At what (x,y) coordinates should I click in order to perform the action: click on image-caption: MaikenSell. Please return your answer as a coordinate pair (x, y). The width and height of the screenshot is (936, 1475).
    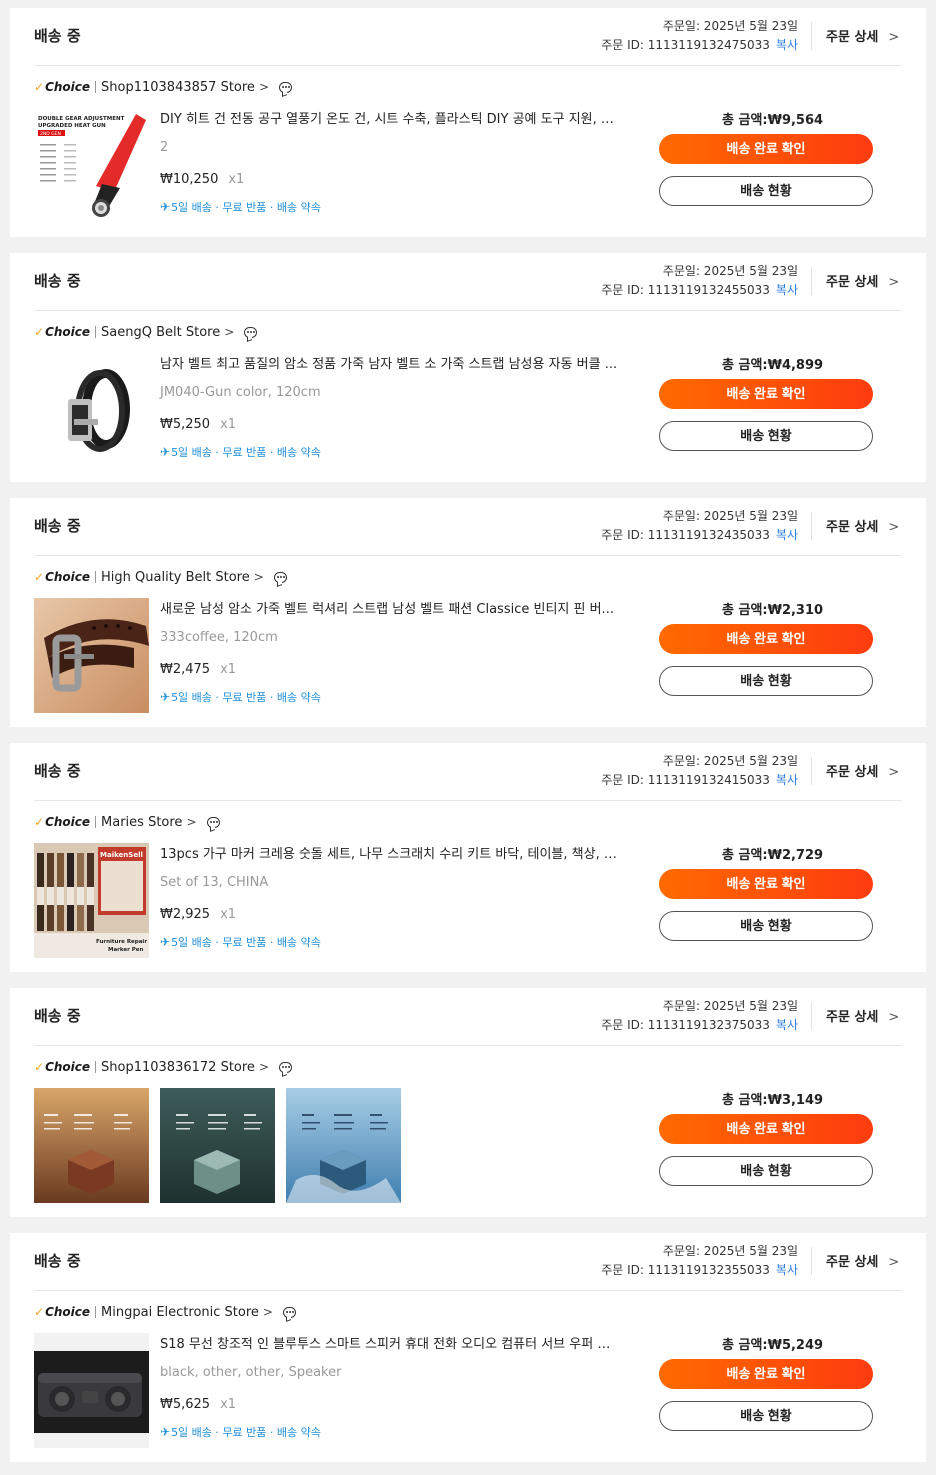
    Looking at the image, I should click on (121, 855).